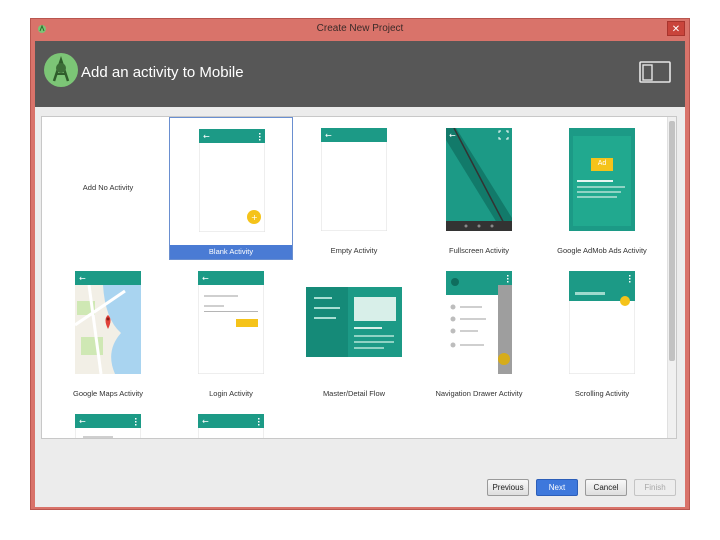 This screenshot has width=720, height=540. Describe the element at coordinates (602, 393) in the screenshot. I see `template-label: Scrolling Activity` at that location.